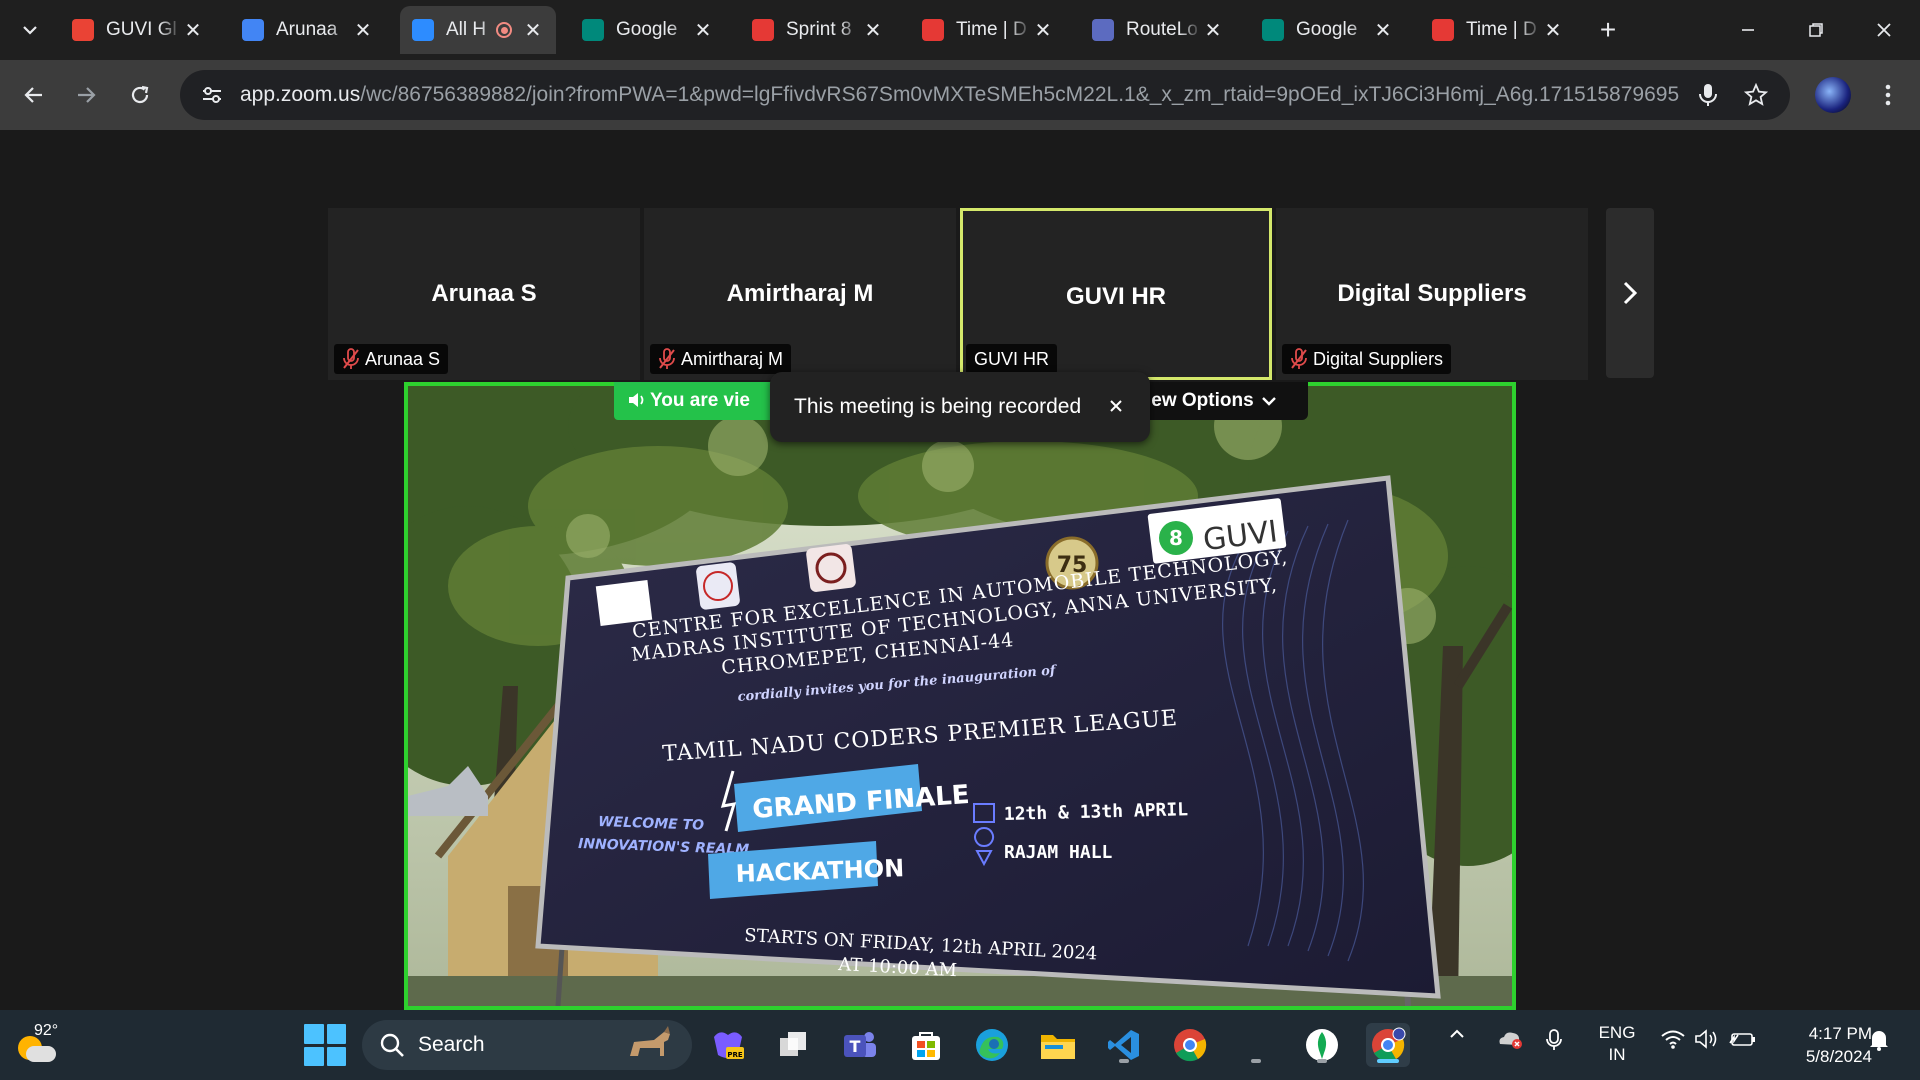 Image resolution: width=1920 pixels, height=1080 pixels. I want to click on notifications-button, so click(1879, 1040).